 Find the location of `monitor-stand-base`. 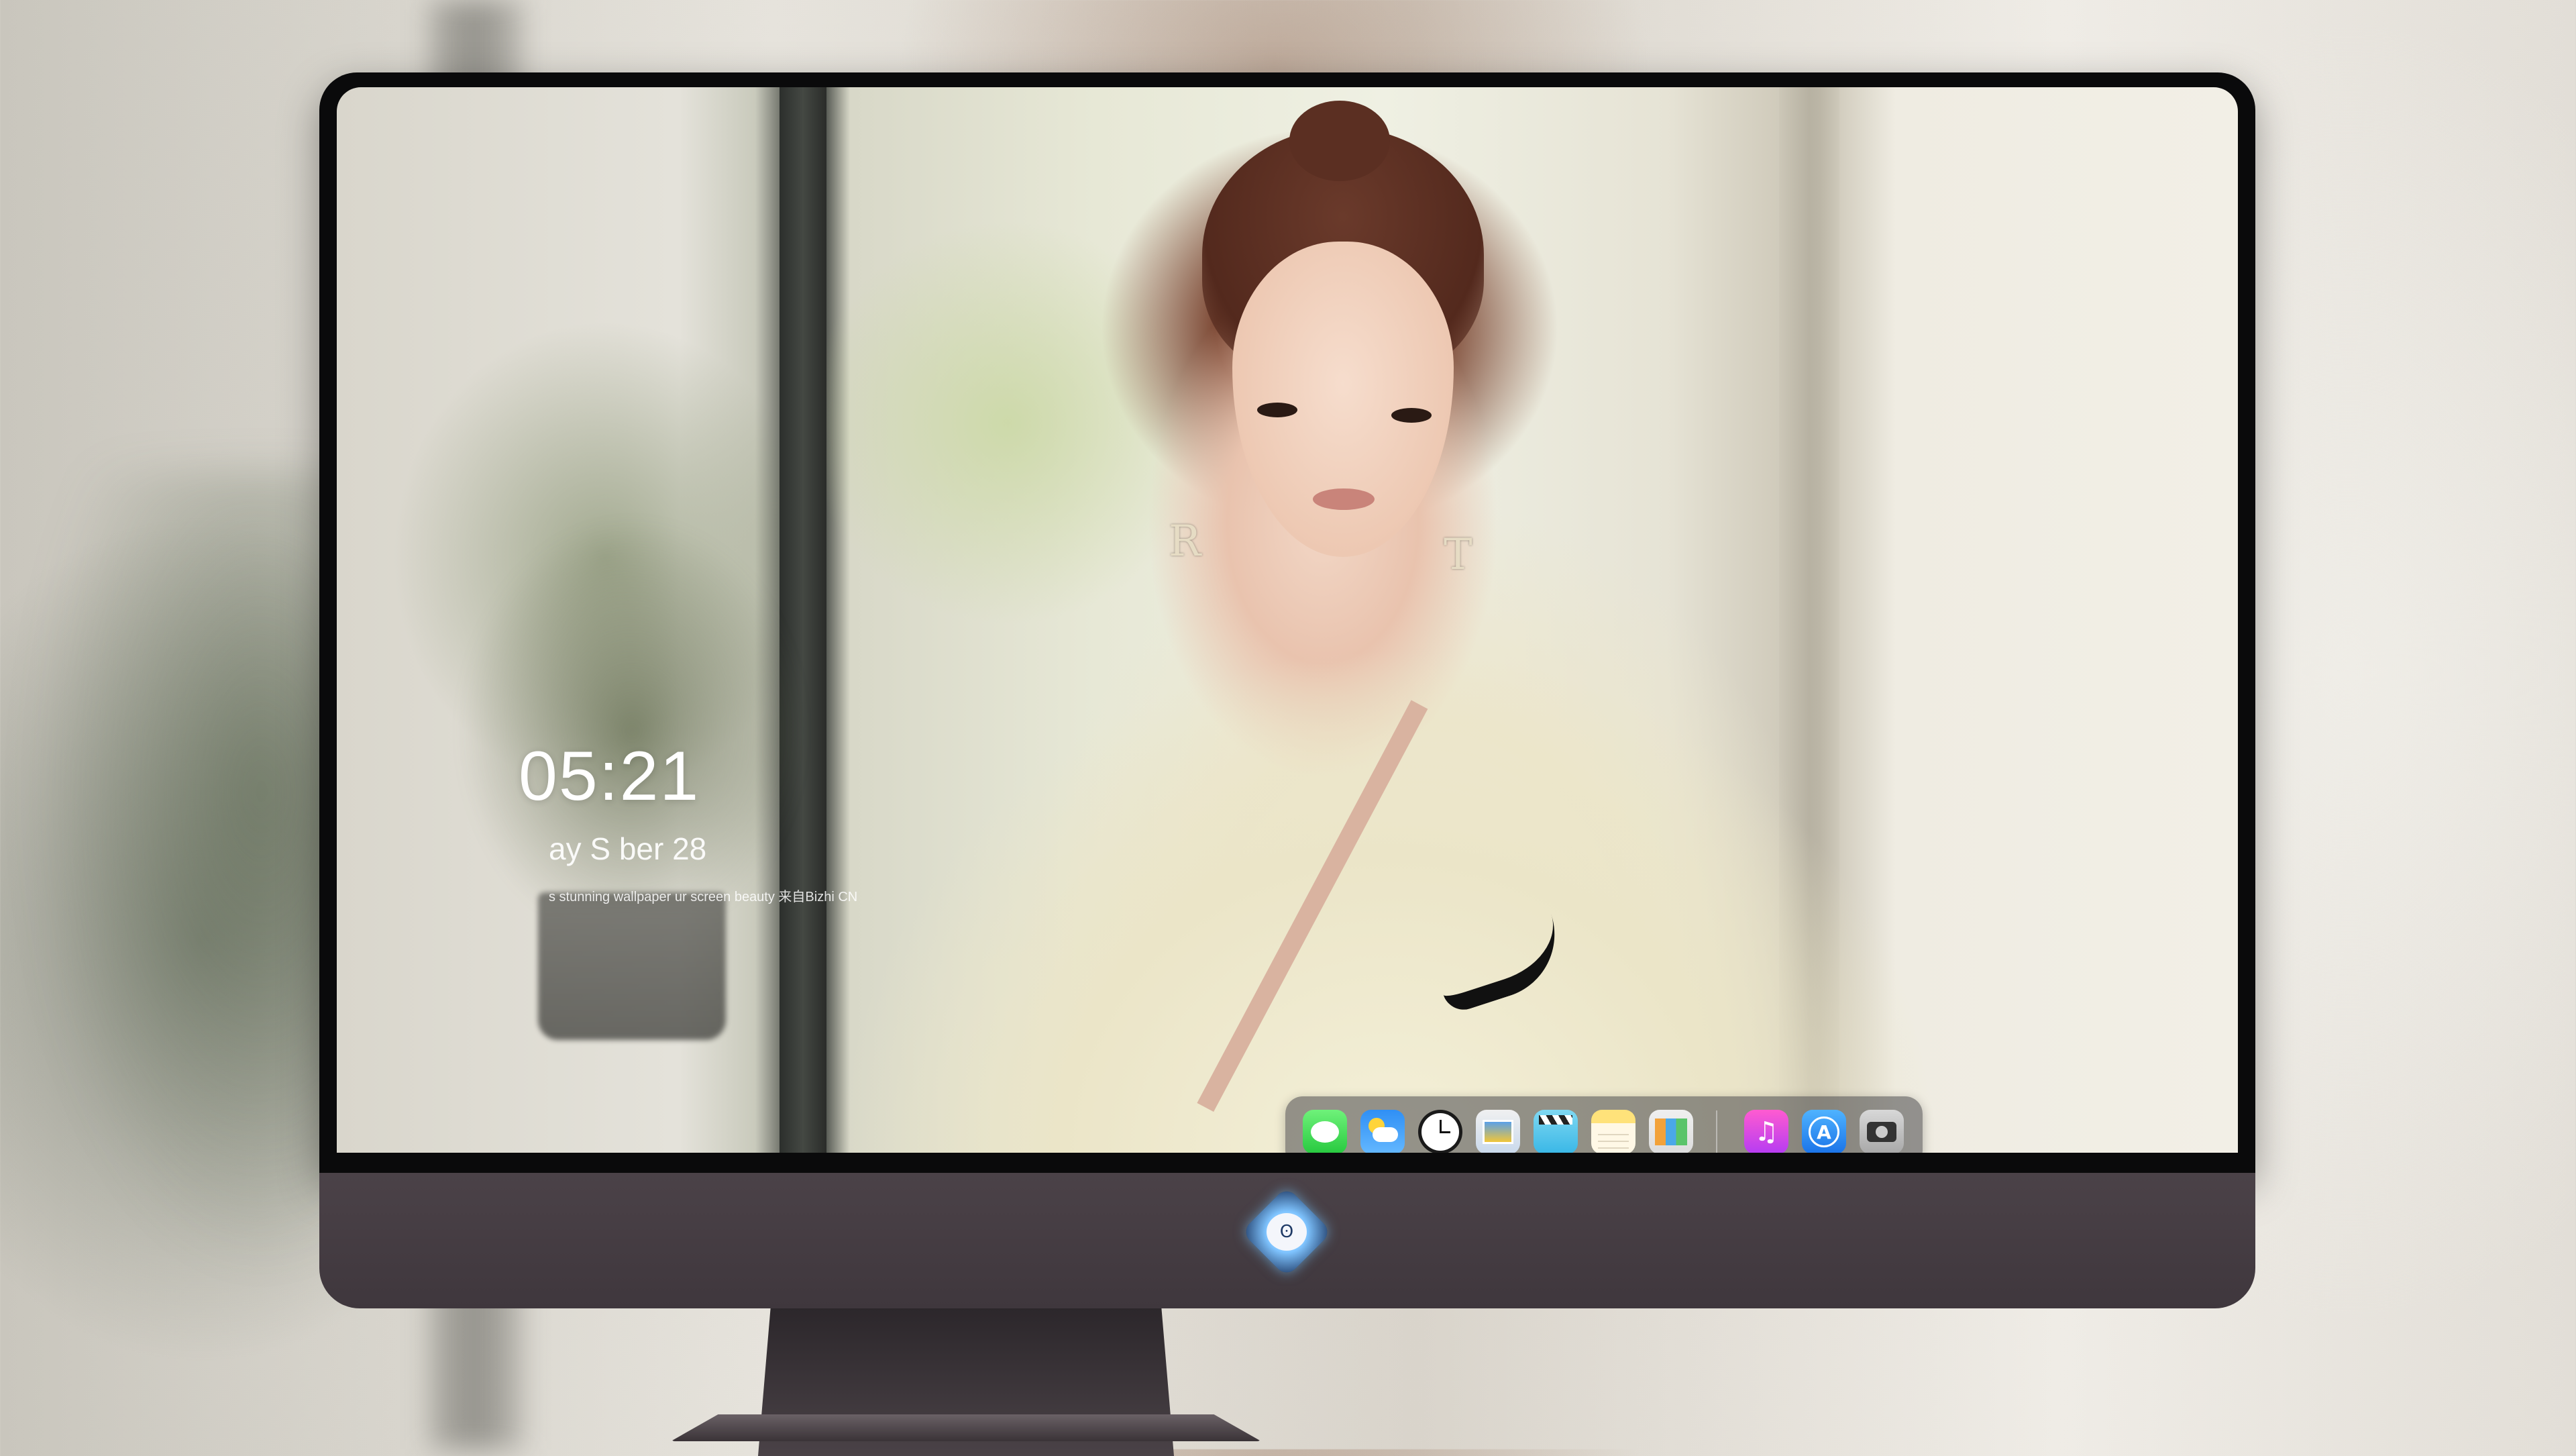

monitor-stand-base is located at coordinates (966, 1428).